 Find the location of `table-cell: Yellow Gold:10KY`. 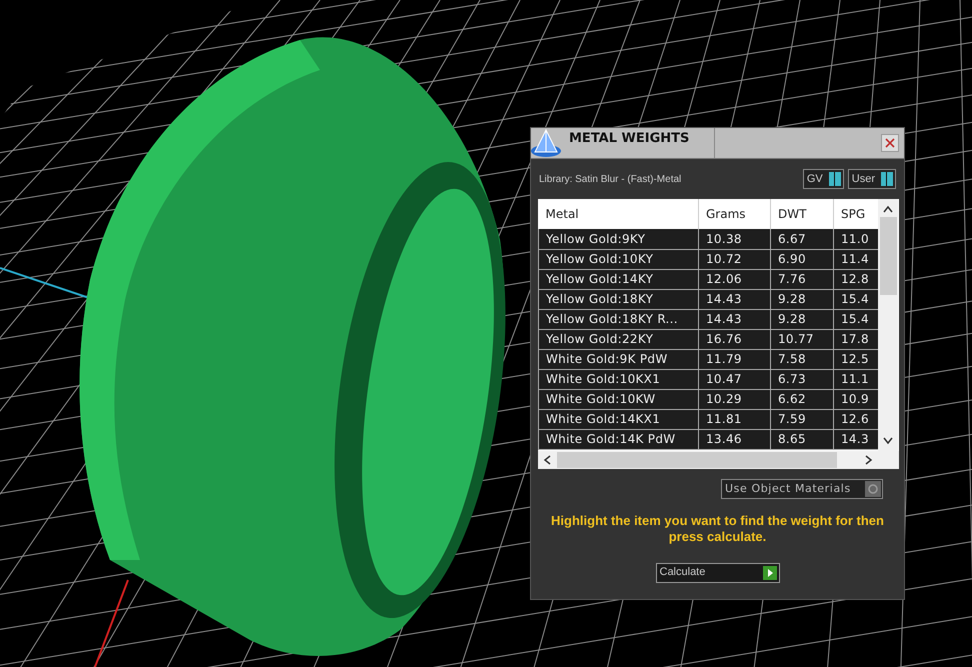

table-cell: Yellow Gold:10KY is located at coordinates (618, 259).